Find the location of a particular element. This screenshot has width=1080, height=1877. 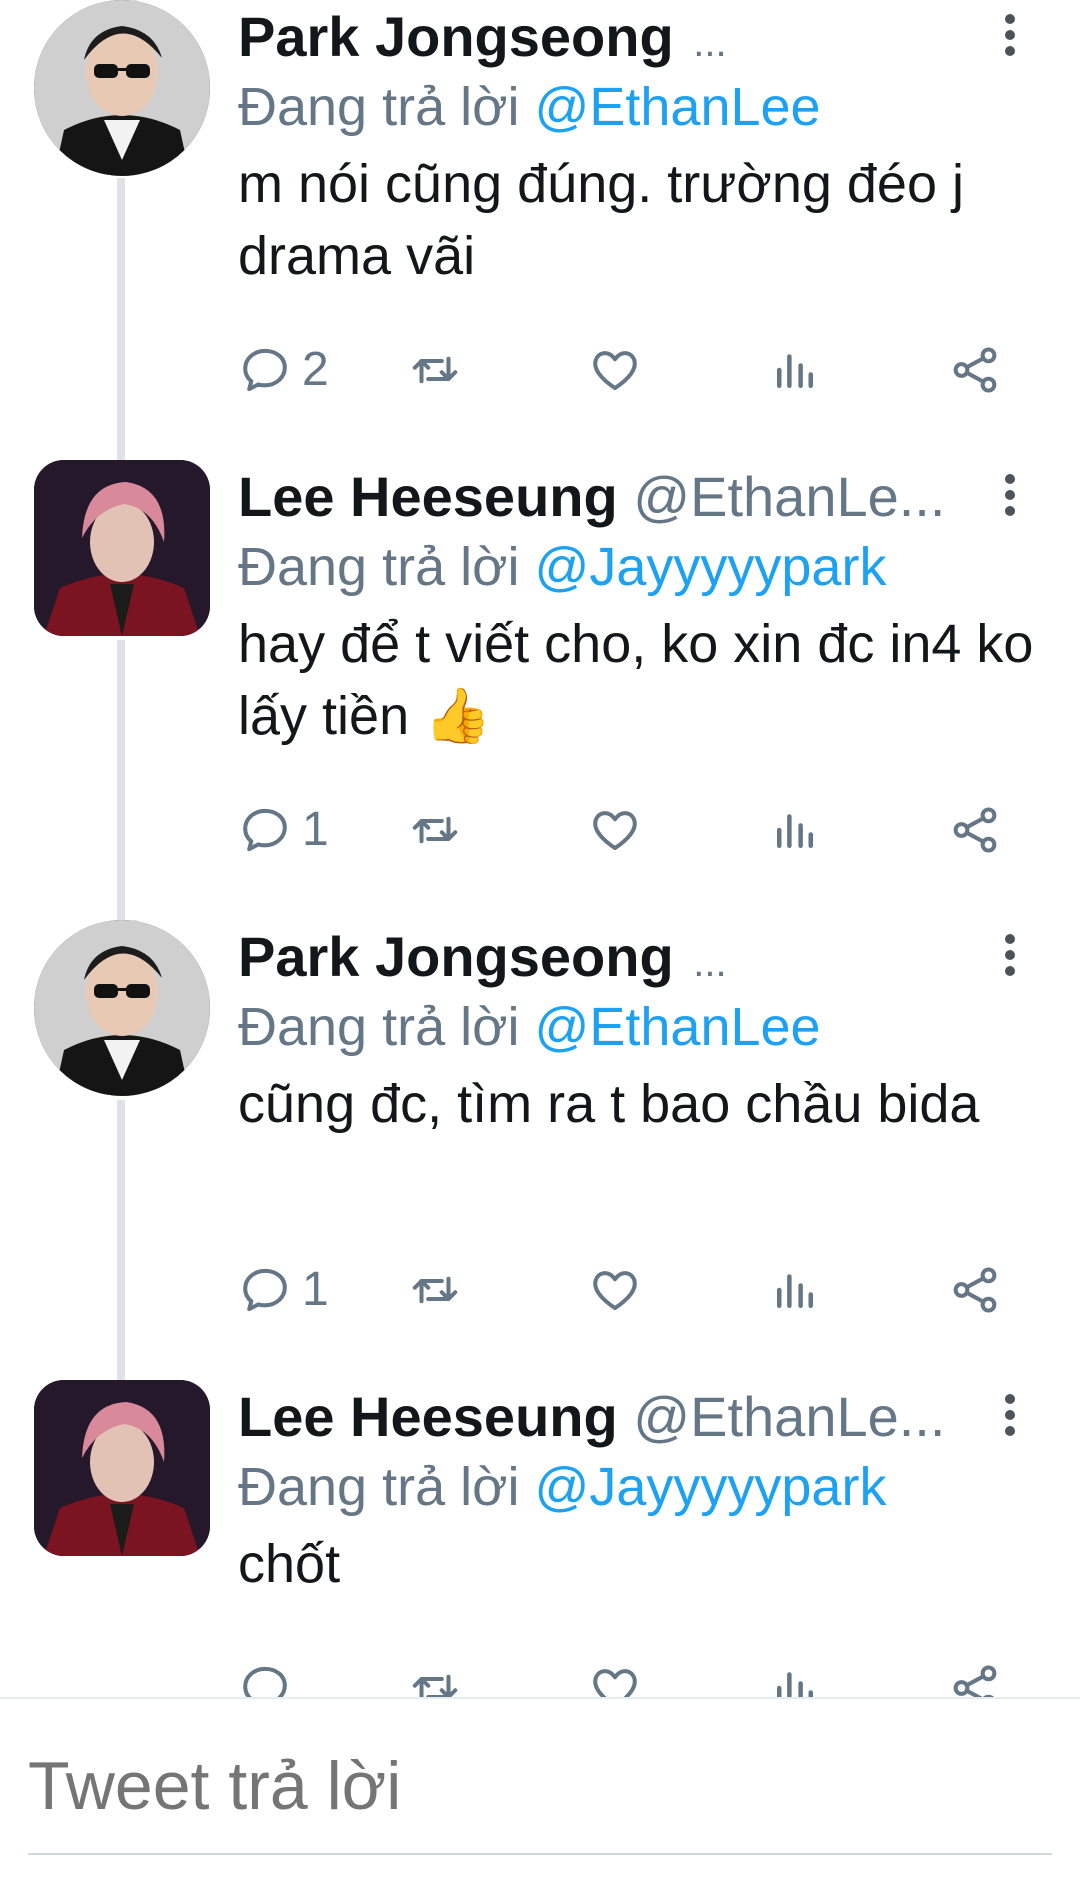

reply-composer is located at coordinates (540, 1787).